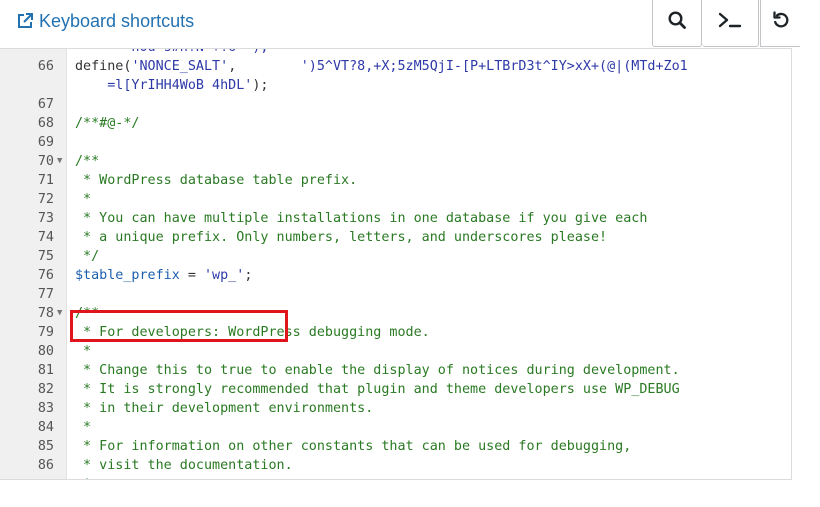  Describe the element at coordinates (395, 199) in the screenshot. I see `code-line: 72 *` at that location.